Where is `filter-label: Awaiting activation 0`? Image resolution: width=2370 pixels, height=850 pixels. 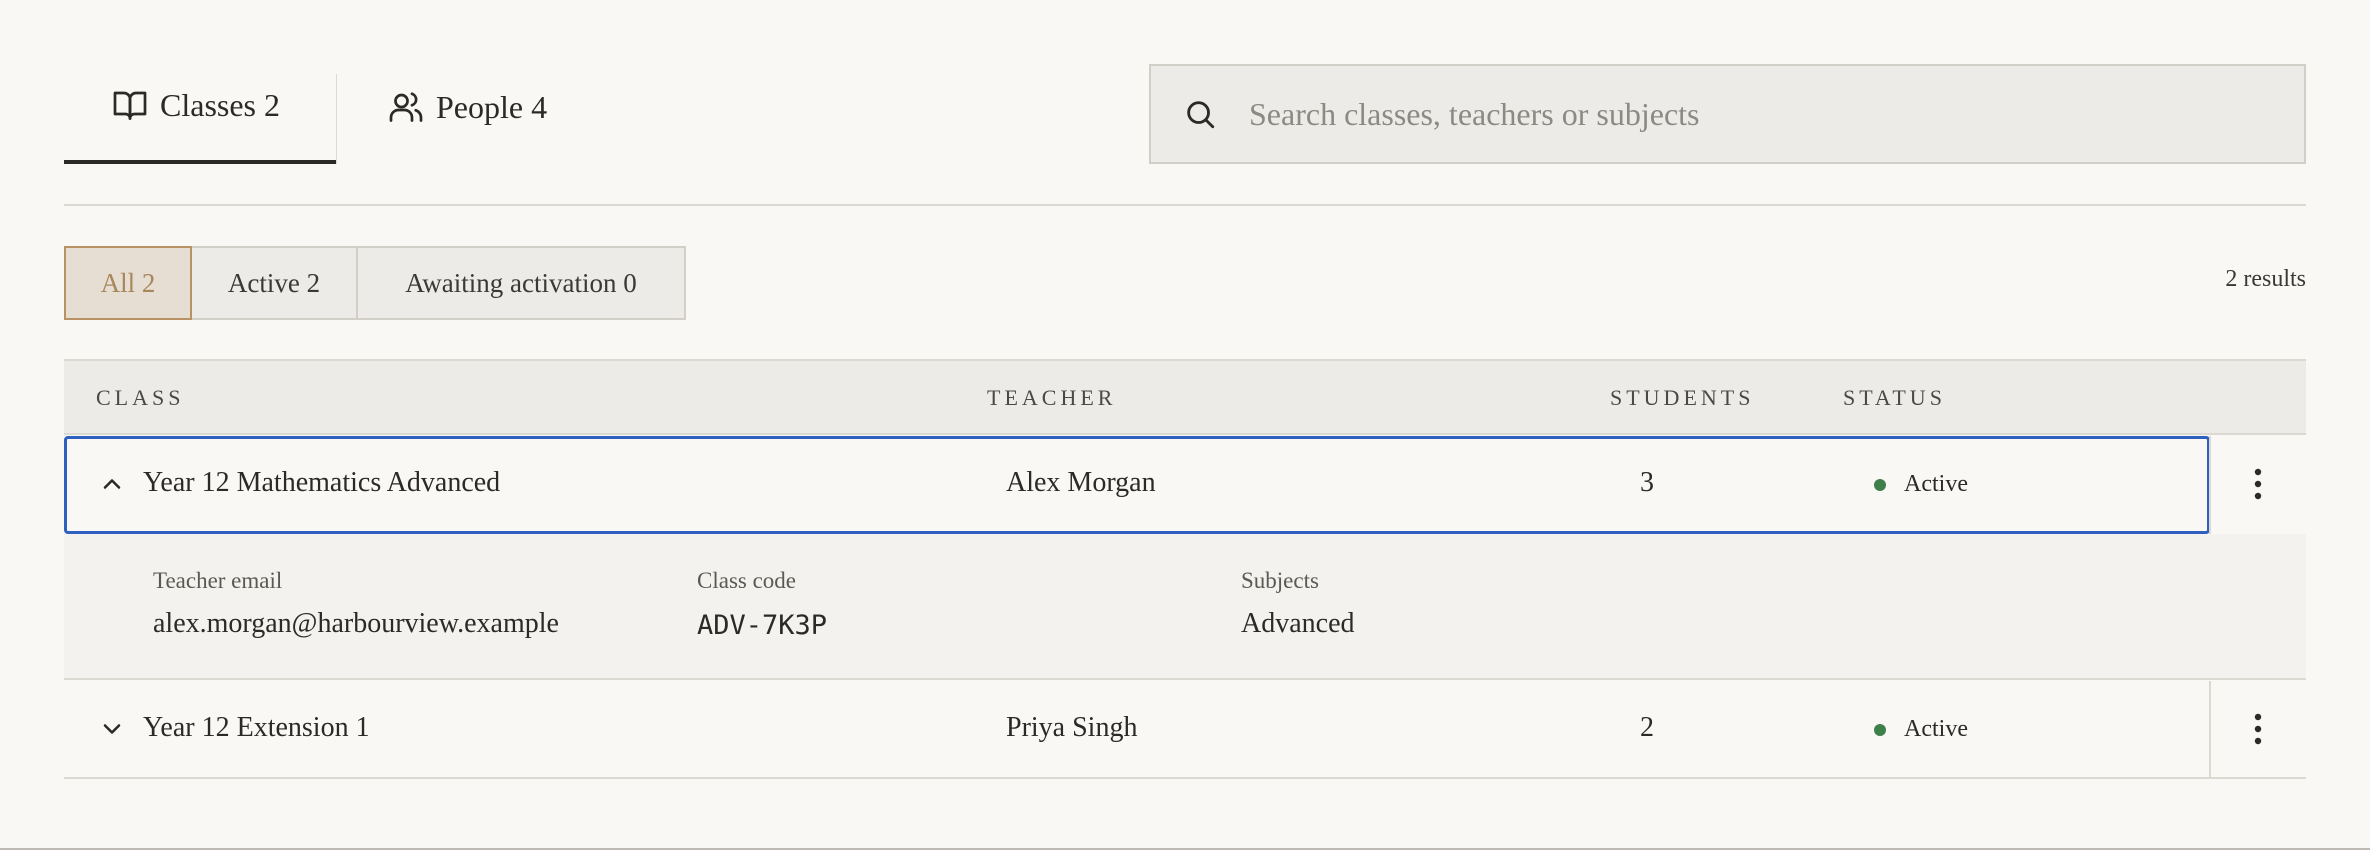
filter-label: Awaiting activation 0 is located at coordinates (521, 282).